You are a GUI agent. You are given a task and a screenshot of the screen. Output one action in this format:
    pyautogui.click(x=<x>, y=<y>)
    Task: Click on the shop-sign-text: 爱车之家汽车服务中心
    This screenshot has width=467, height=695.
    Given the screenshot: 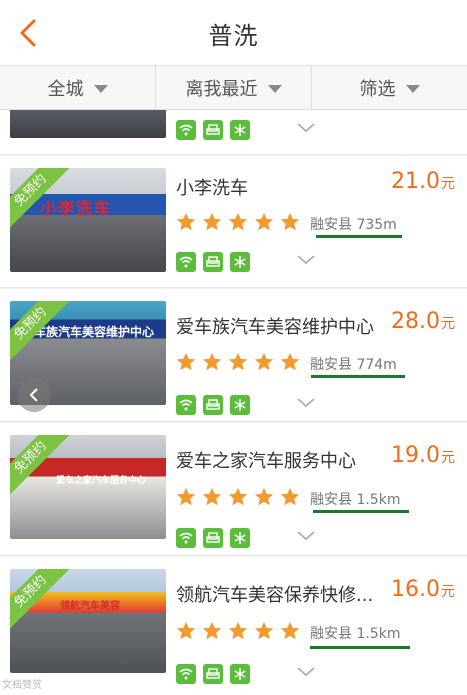 What is the action you would take?
    pyautogui.click(x=101, y=481)
    